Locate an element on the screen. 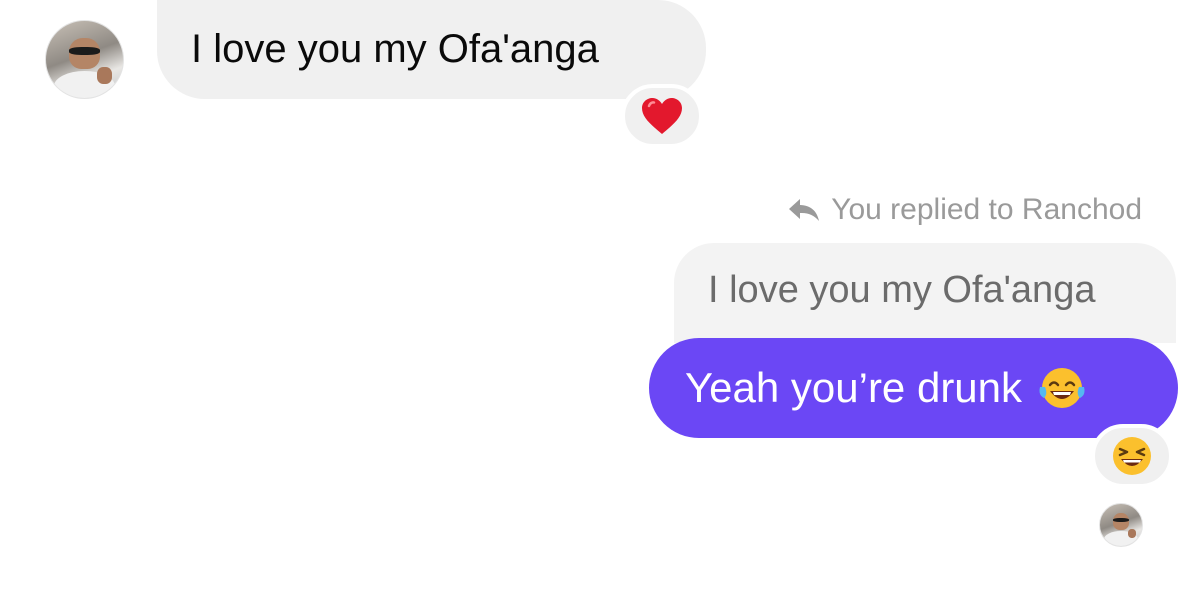 The width and height of the screenshot is (1200, 602). outgoing-reaction-badge is located at coordinates (1132, 456).